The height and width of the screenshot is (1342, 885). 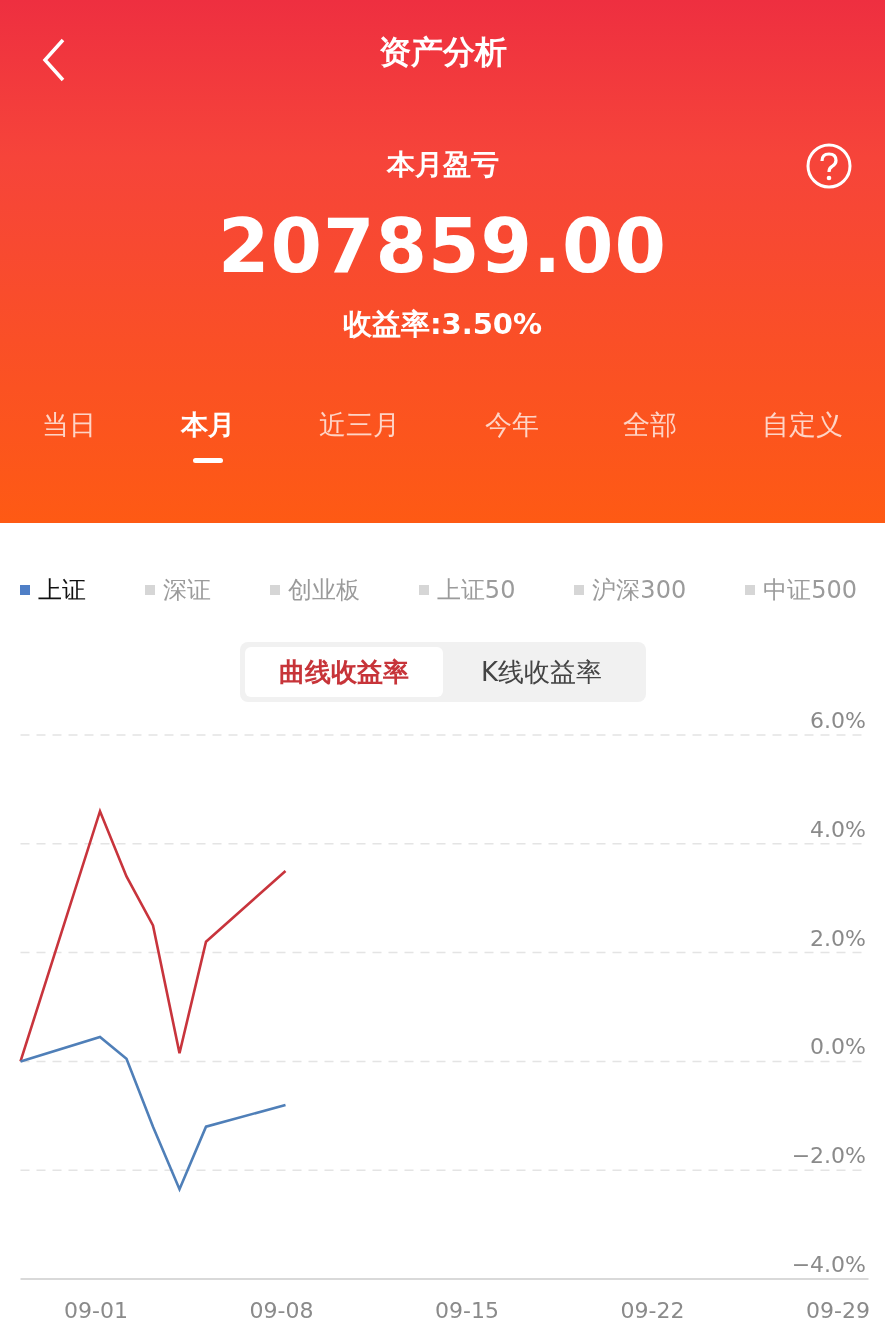 I want to click on period-tab: 近三月, so click(x=360, y=435).